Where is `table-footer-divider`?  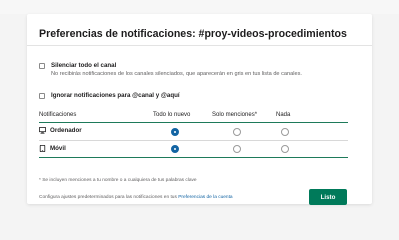 table-footer-divider is located at coordinates (193, 158).